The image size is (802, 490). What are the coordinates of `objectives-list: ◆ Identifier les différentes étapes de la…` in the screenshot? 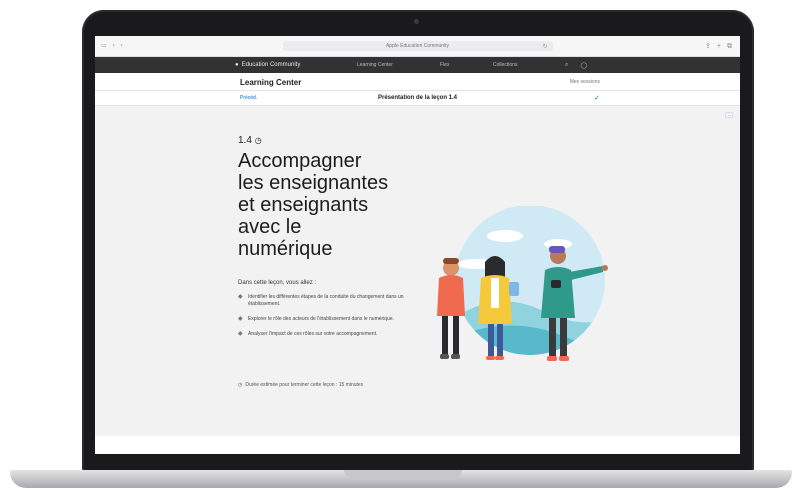 It's located at (325, 320).